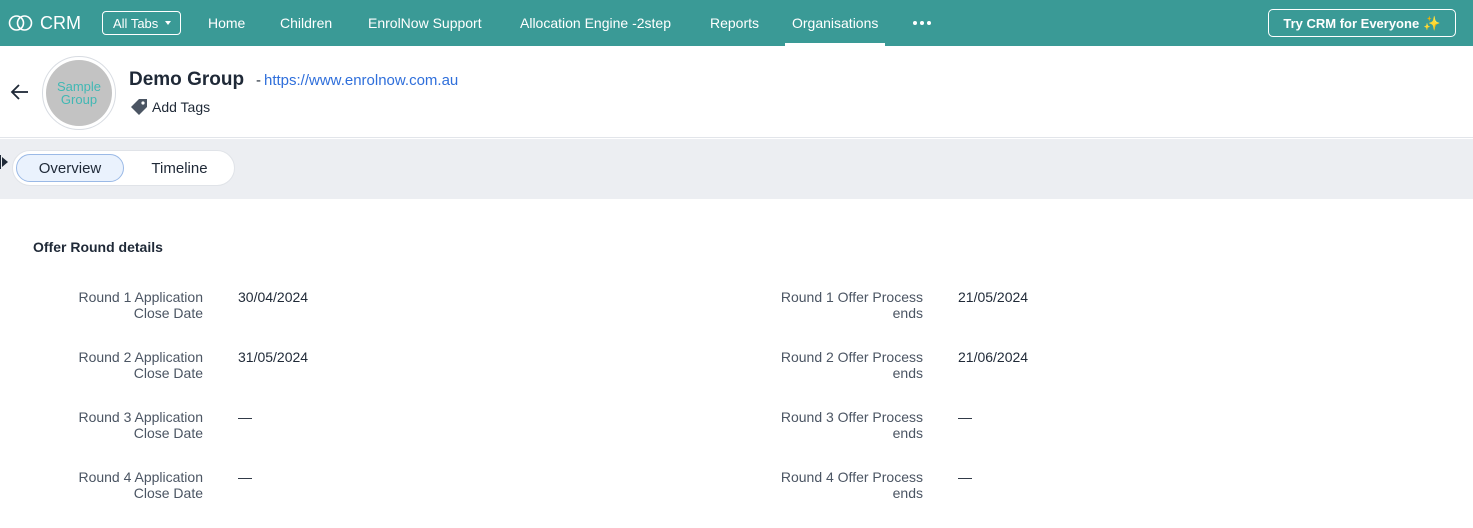  I want to click on section-title: Offer Round details, so click(98, 247).